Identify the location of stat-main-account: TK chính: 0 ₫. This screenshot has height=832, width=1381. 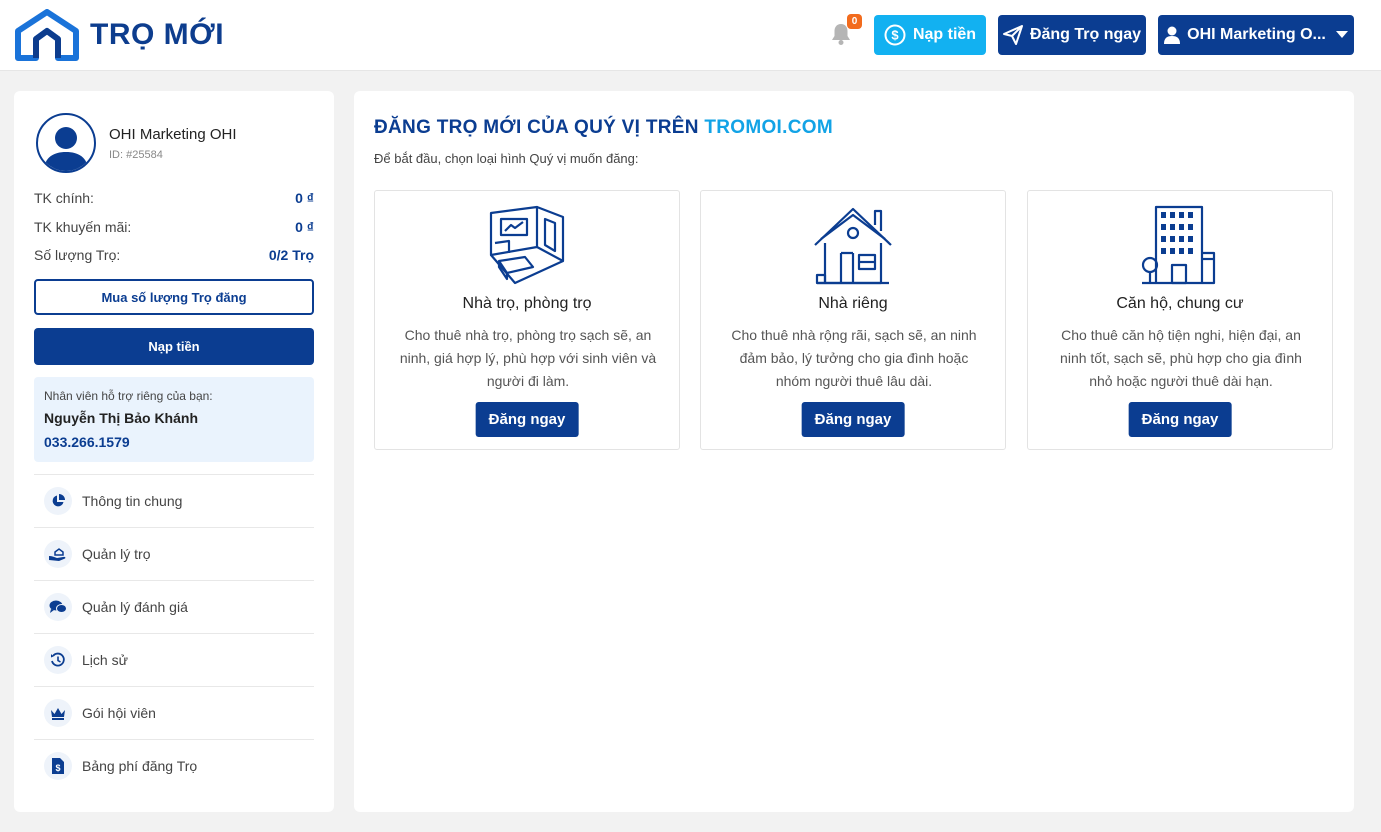
(174, 198).